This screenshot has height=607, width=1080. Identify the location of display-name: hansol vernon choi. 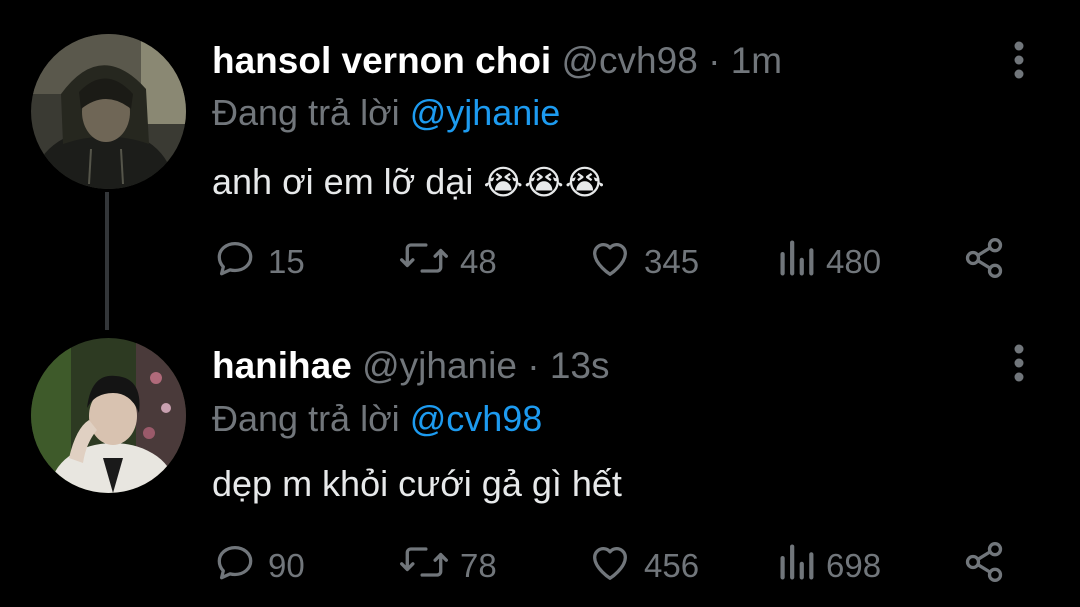
(381, 60).